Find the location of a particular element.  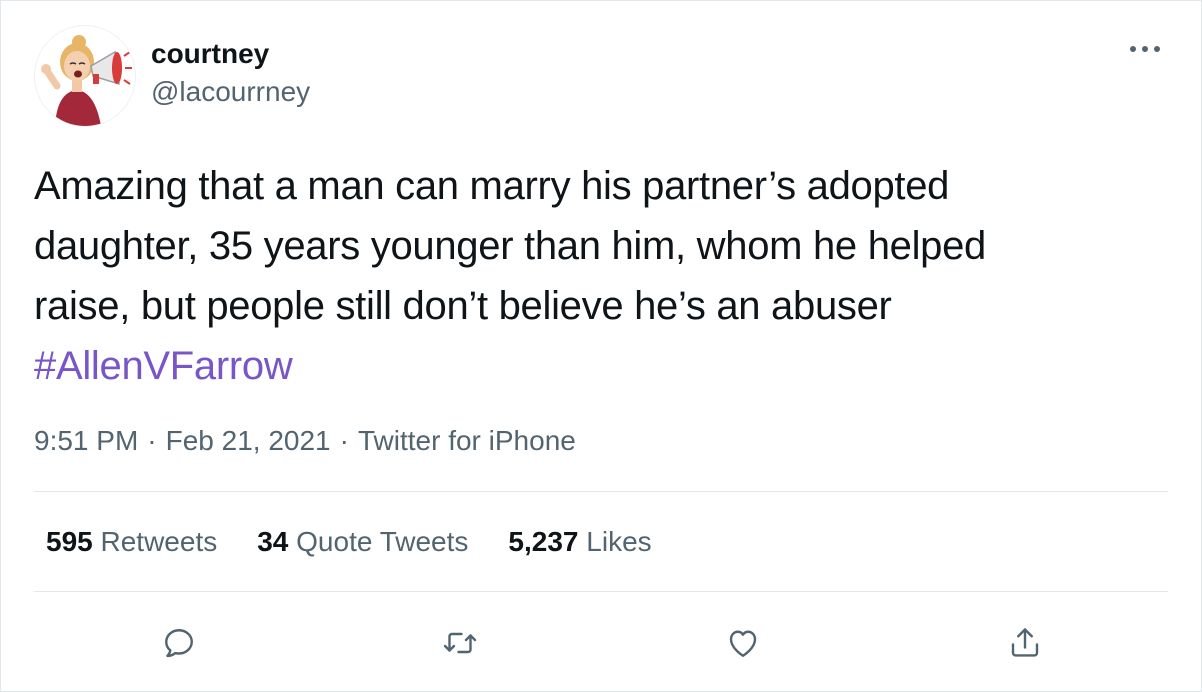

tweet-meta: 9:51 PM · Feb 21, 2021 · Twitter for iPhone is located at coordinates (305, 441).